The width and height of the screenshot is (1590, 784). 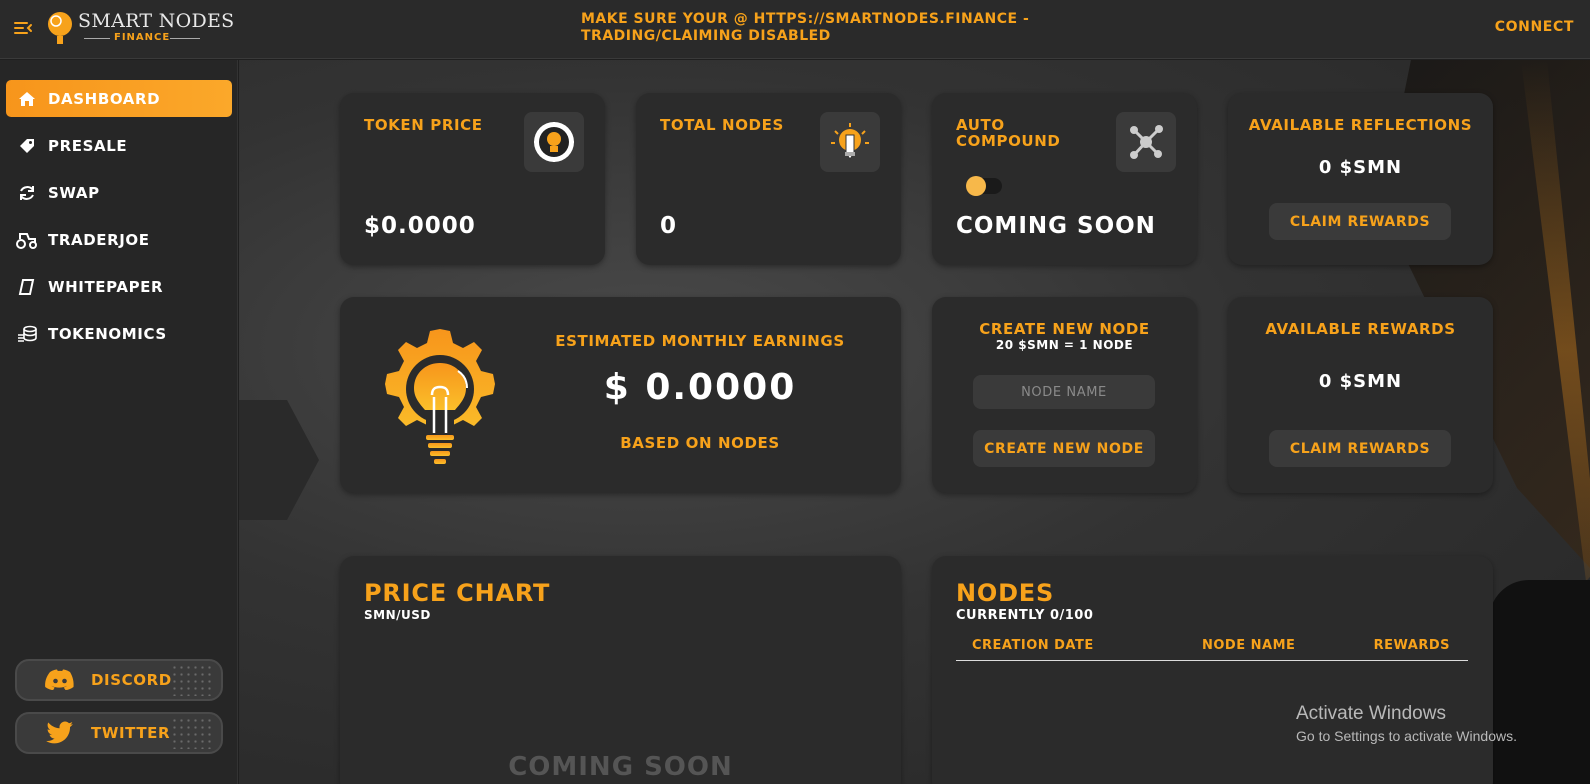 I want to click on bulb-pencil-icon, so click(x=850, y=142).